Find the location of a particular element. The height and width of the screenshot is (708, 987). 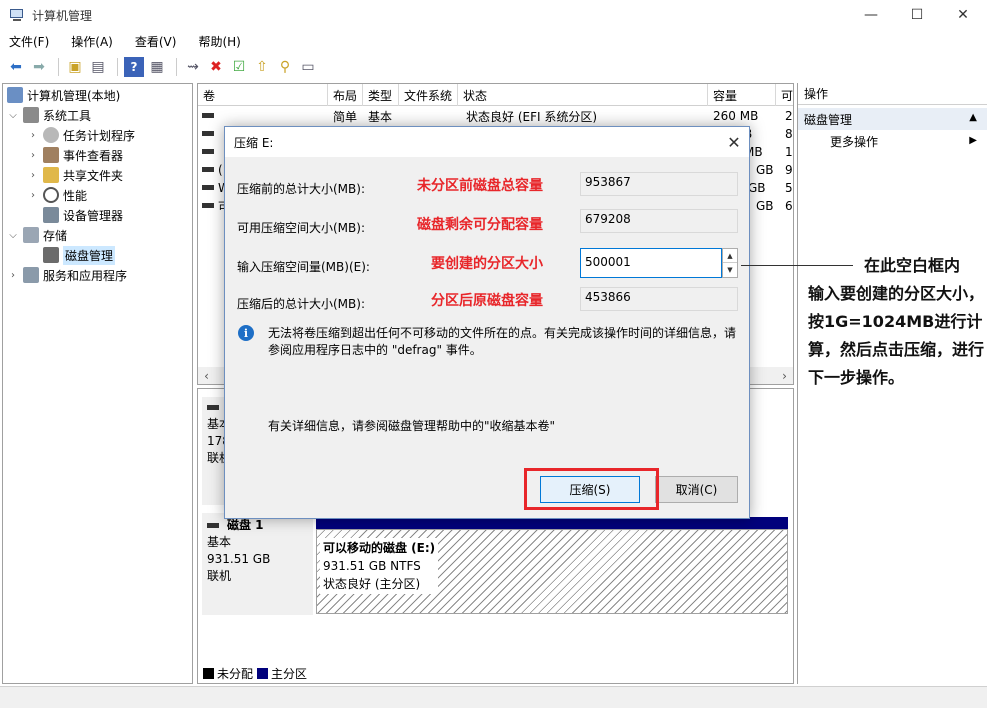

minimize-button: — is located at coordinates (871, 15).